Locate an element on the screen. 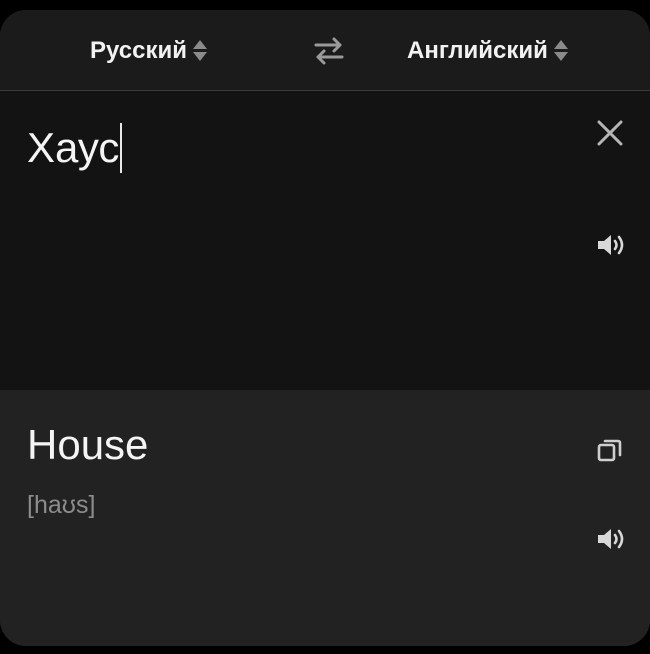  copy-translation-button is located at coordinates (610, 450).